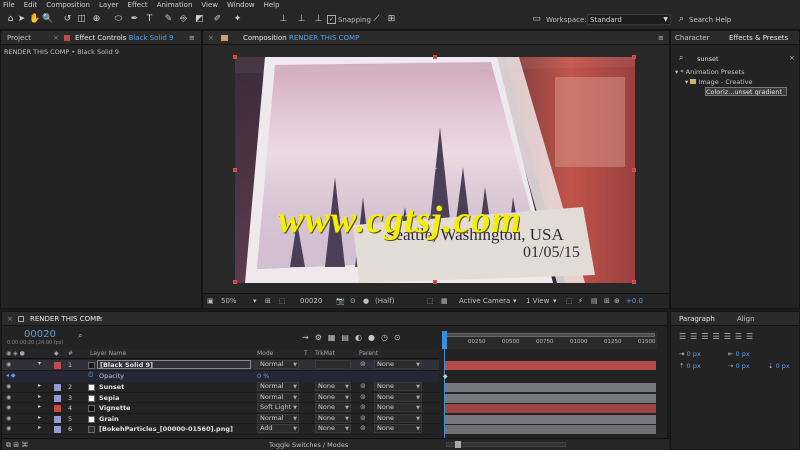 The image size is (800, 450). I want to click on menu-item-file: File, so click(9, 5).